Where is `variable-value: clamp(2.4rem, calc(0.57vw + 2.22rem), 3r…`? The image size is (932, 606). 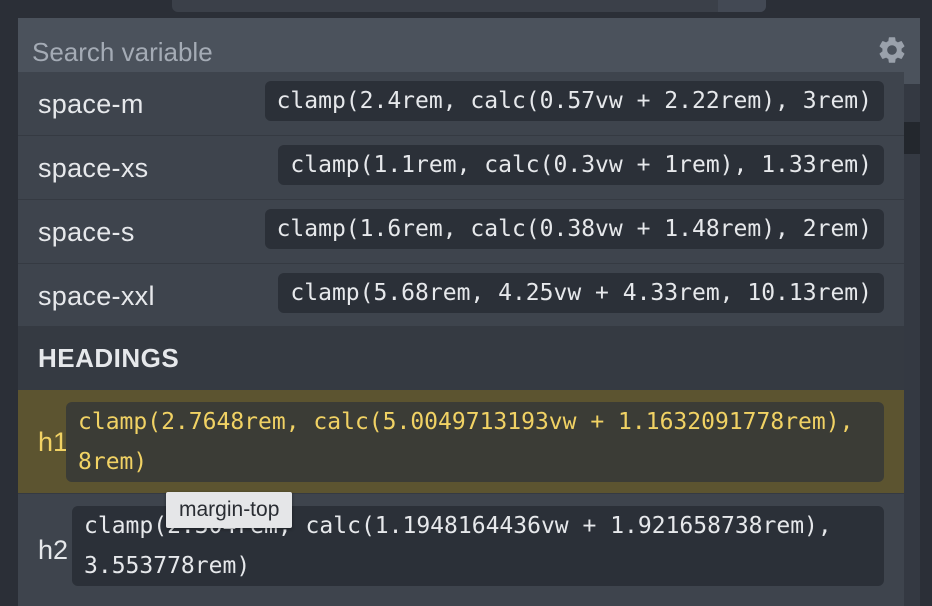
variable-value: clamp(2.4rem, calc(0.57vw + 2.22rem), 3r… is located at coordinates (574, 101).